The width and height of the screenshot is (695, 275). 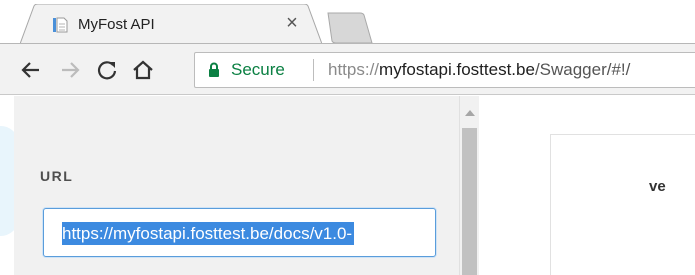 What do you see at coordinates (258, 69) in the screenshot?
I see `secure-label: Secure` at bounding box center [258, 69].